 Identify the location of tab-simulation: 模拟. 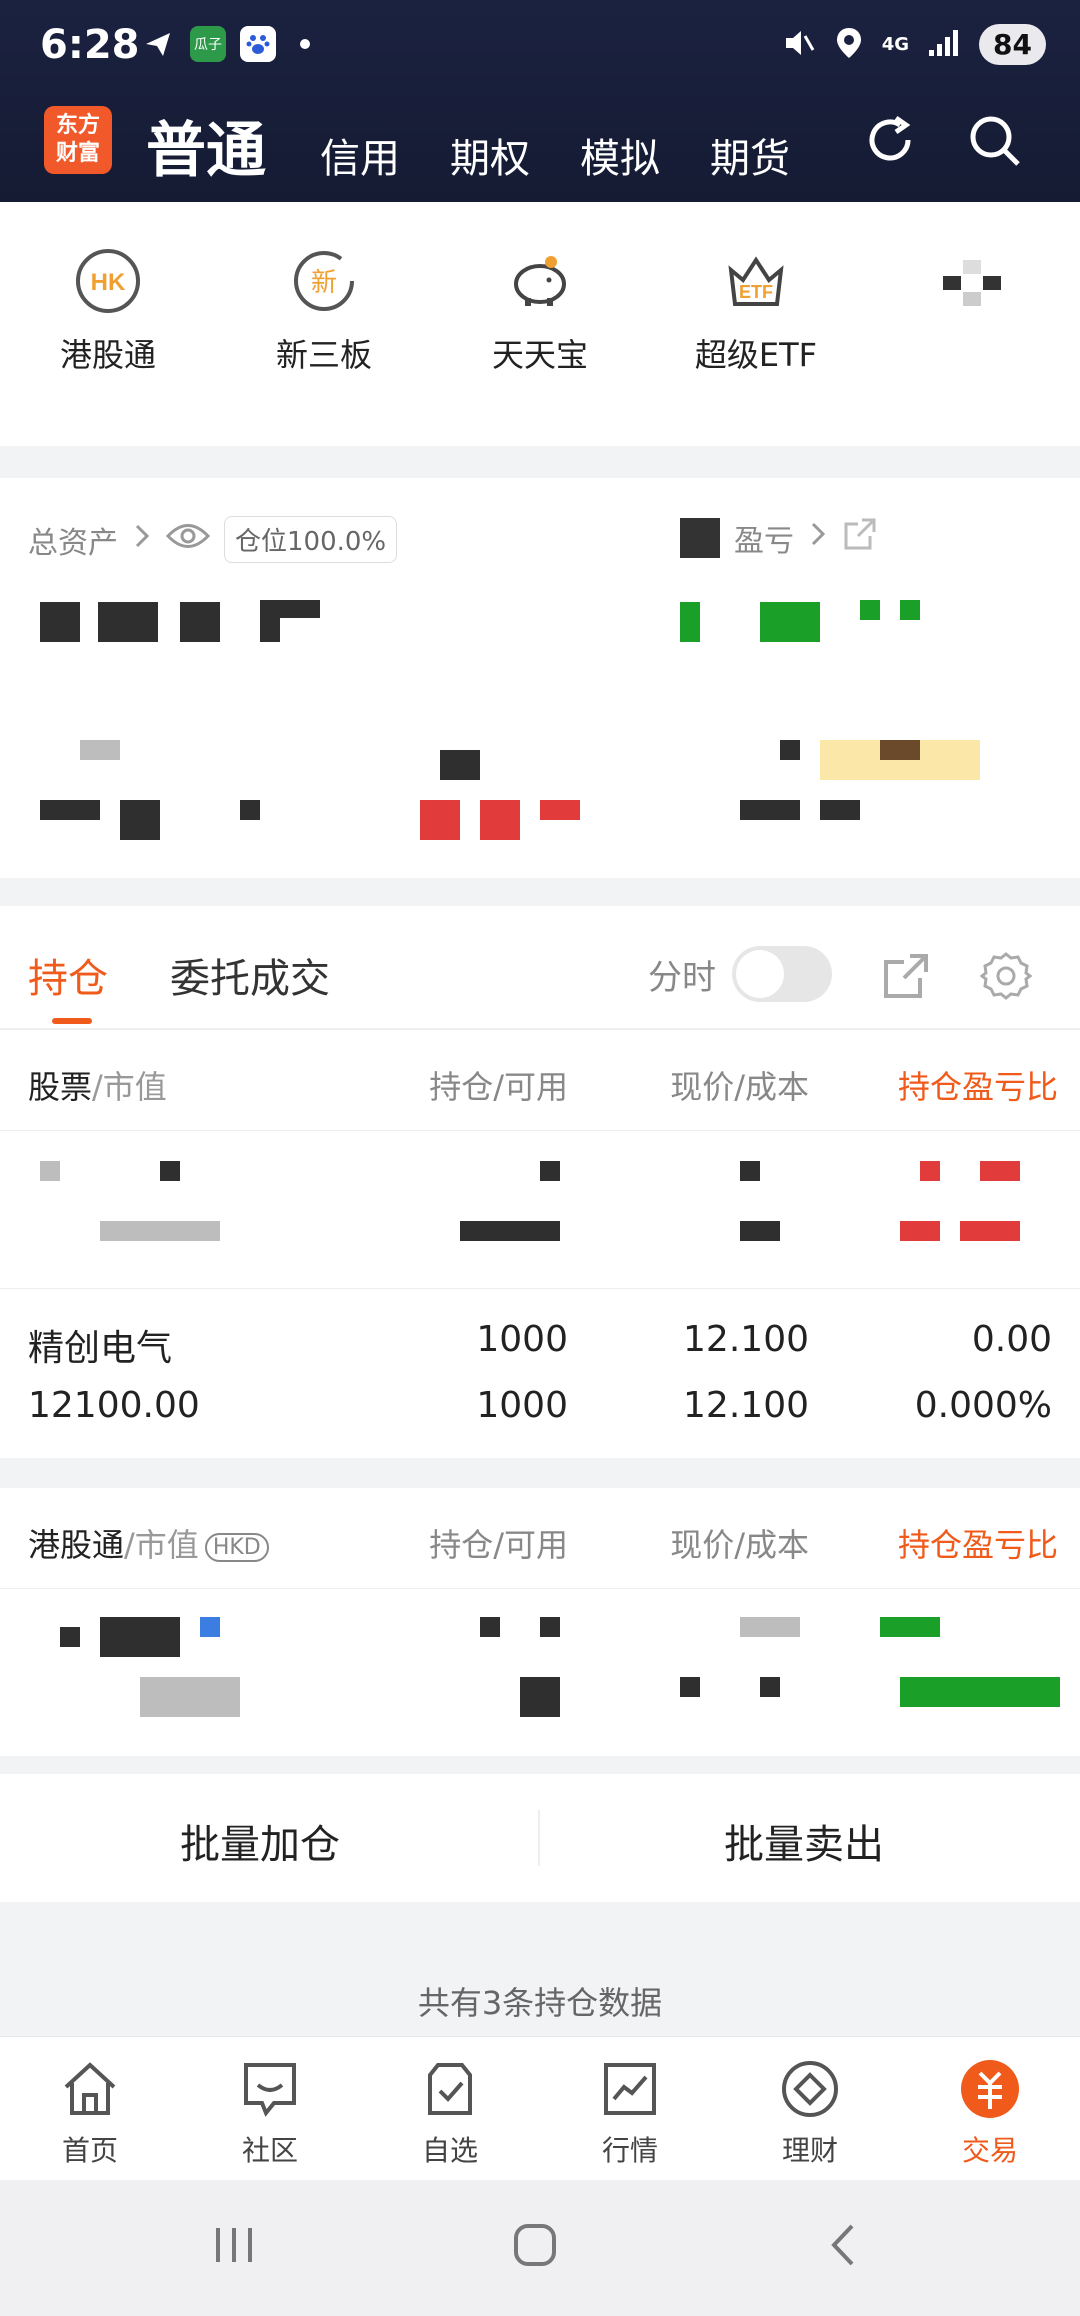
(620, 155).